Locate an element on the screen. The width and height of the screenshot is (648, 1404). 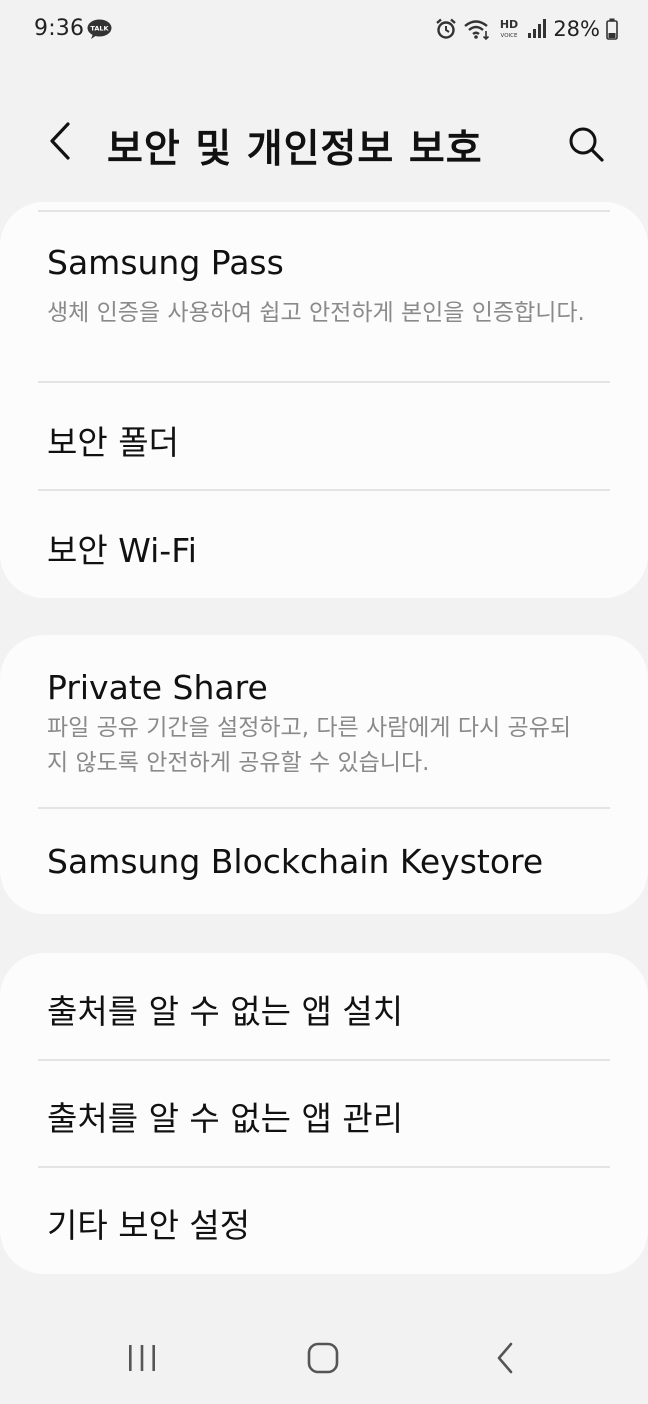
status-bar: 9:36 TALK HD VOICE 28% is located at coordinates (324, 31).